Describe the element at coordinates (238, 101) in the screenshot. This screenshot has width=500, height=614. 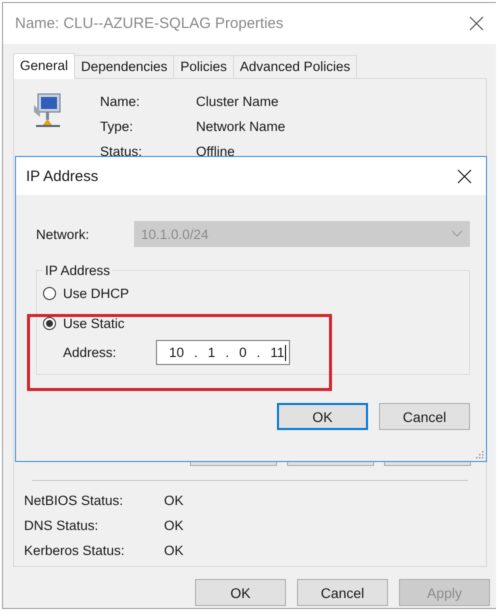
I see `field-value: Cluster Name` at that location.